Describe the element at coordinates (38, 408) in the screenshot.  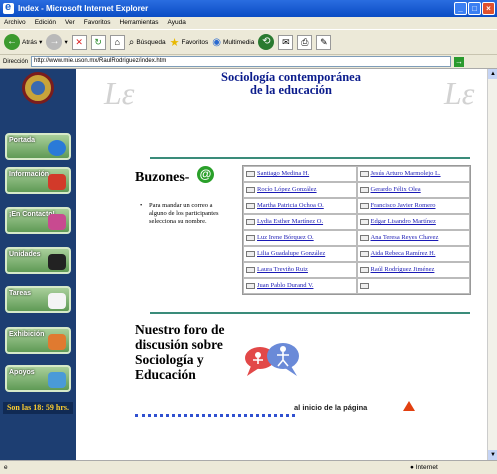
I see `clock-text: Son las 18: 59 hrs.` at that location.